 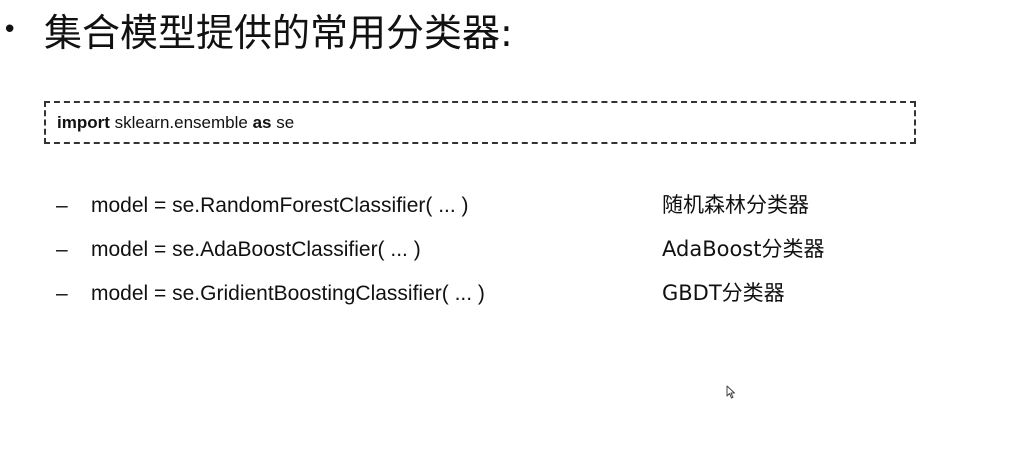 I want to click on list-item-description: GBDT分类器, so click(x=723, y=293).